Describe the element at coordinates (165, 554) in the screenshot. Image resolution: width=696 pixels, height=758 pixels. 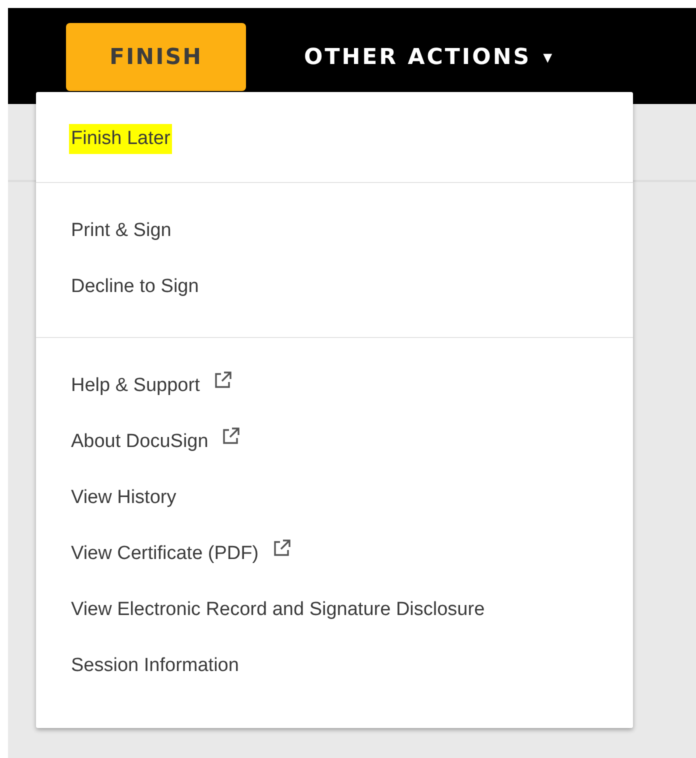
I see `menu-item: View Certificate (PDF)` at that location.